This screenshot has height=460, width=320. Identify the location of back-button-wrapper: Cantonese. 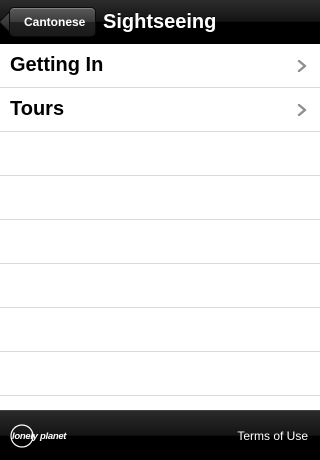
(50, 22).